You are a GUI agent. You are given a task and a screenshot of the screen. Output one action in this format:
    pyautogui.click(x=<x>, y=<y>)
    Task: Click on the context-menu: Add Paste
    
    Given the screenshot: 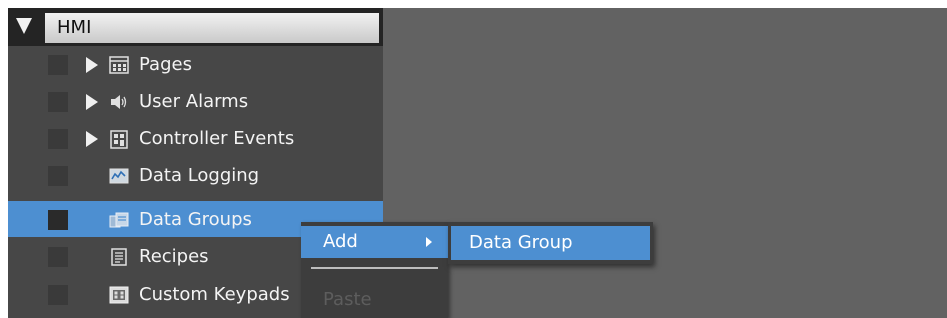 What is the action you would take?
    pyautogui.click(x=374, y=270)
    